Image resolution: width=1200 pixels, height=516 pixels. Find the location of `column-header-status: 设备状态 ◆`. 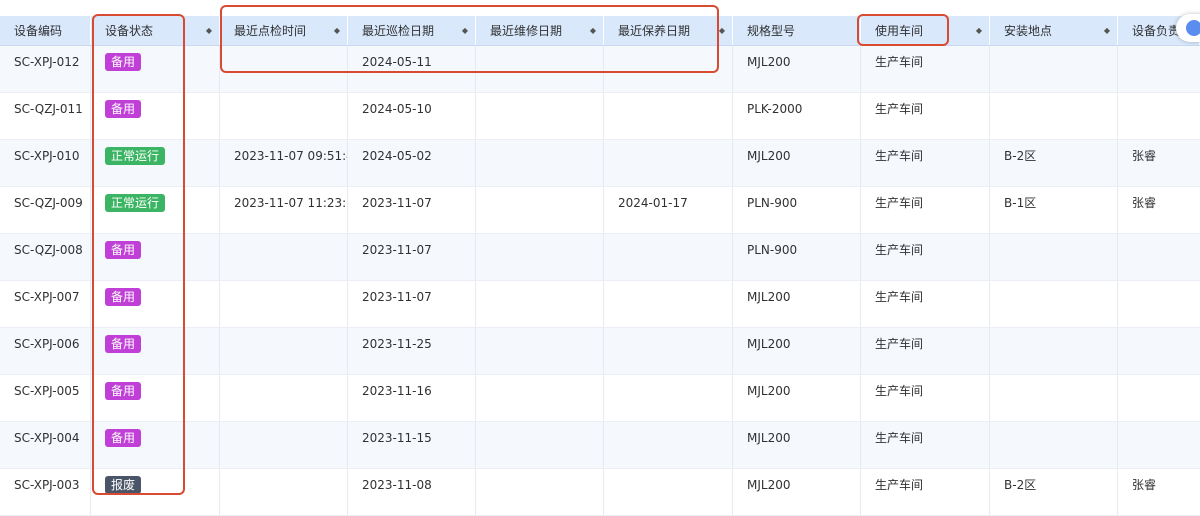

column-header-status: 设备状态 ◆ is located at coordinates (155, 30).